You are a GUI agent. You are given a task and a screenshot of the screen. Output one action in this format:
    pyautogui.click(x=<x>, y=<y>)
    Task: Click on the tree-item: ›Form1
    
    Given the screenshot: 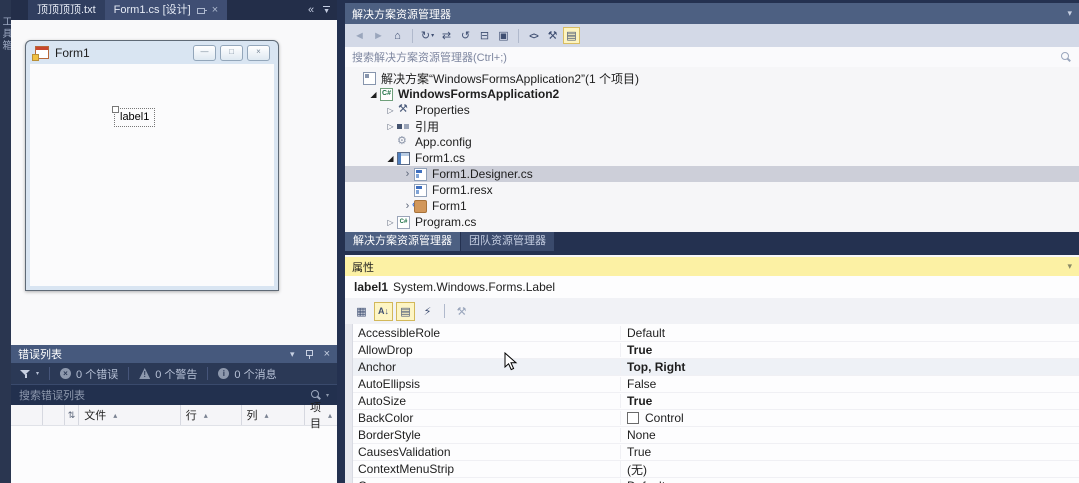 What is the action you would take?
    pyautogui.click(x=712, y=206)
    